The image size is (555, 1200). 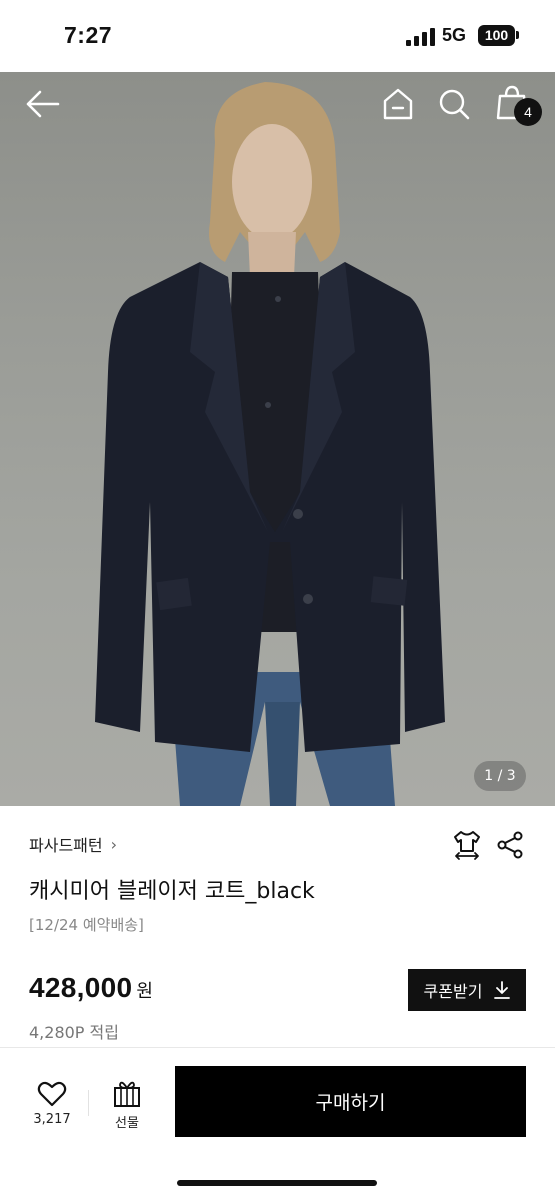 What do you see at coordinates (421, 37) in the screenshot?
I see `signal-icon` at bounding box center [421, 37].